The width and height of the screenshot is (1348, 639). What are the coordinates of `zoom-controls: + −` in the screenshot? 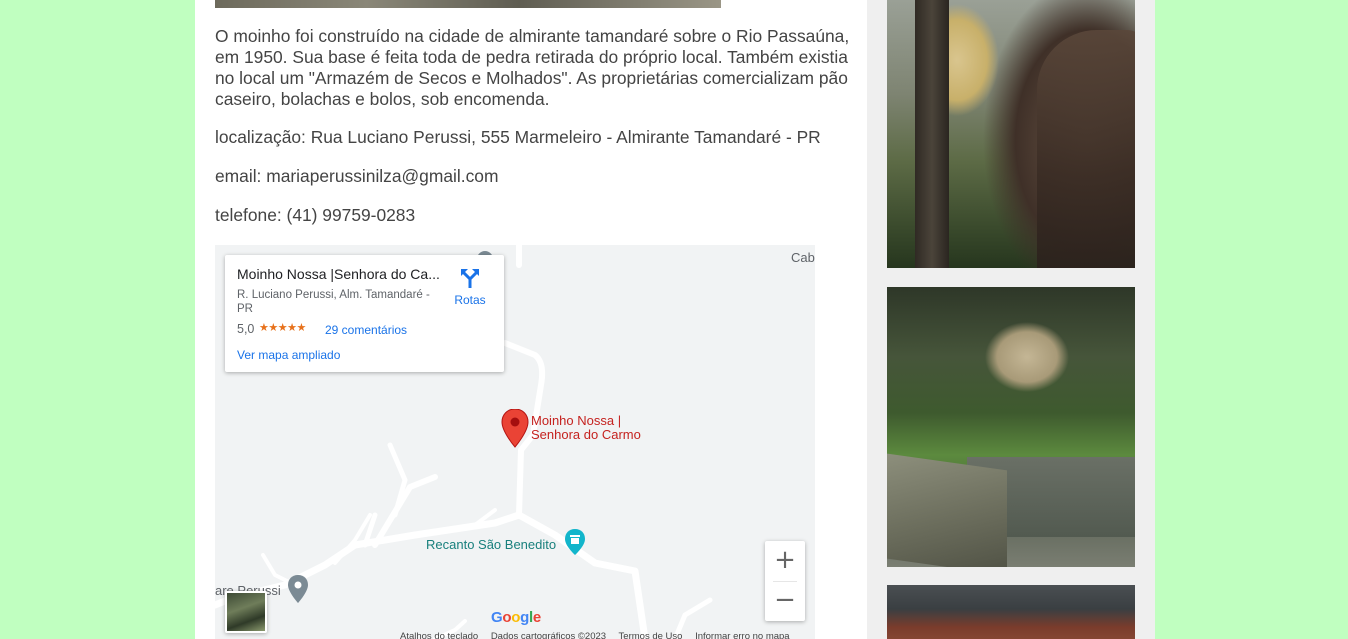 It's located at (785, 581).